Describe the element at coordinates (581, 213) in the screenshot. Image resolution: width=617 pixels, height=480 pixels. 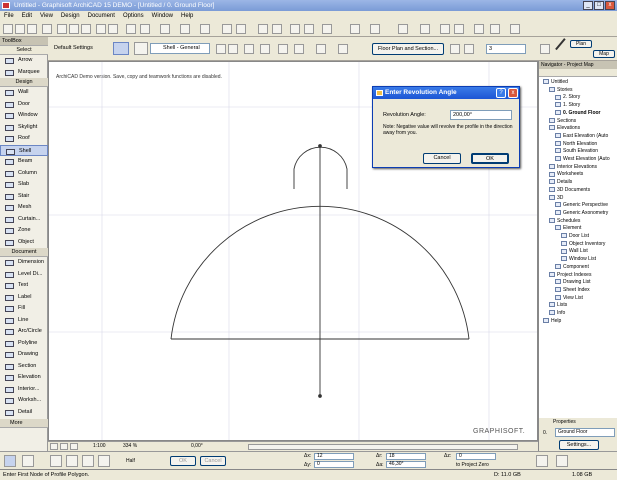
I see `tree-item: Generic Axonometry` at that location.